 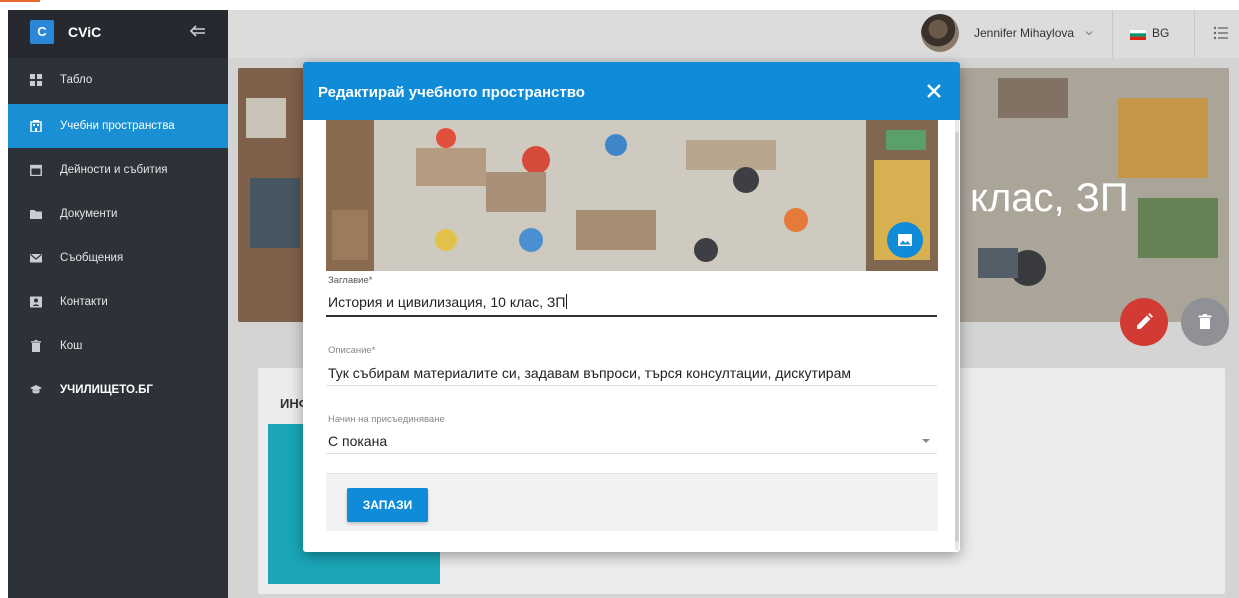 What do you see at coordinates (632, 502) in the screenshot?
I see `dialog-actions: ЗАПАЗИ` at bounding box center [632, 502].